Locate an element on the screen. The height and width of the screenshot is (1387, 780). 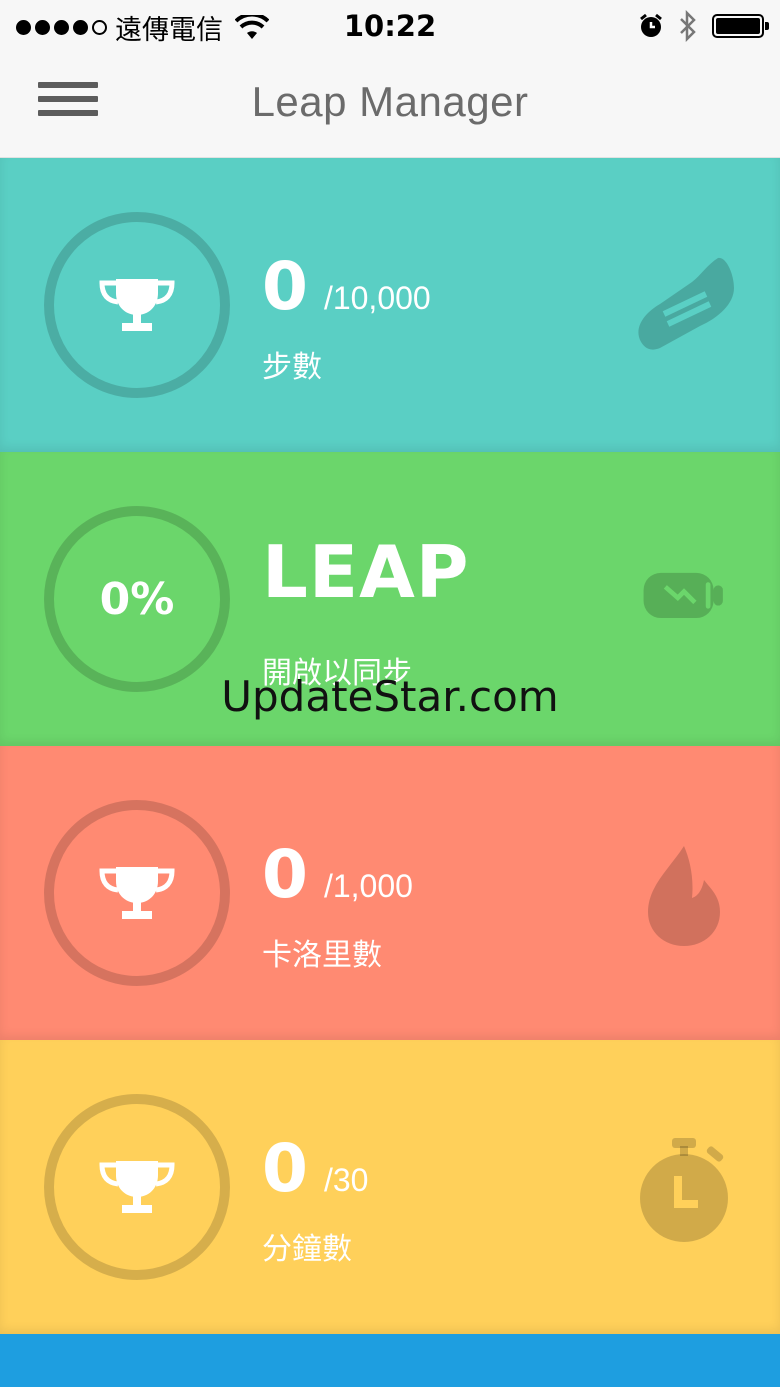
steps-goal: /10,000 is located at coordinates (377, 298).